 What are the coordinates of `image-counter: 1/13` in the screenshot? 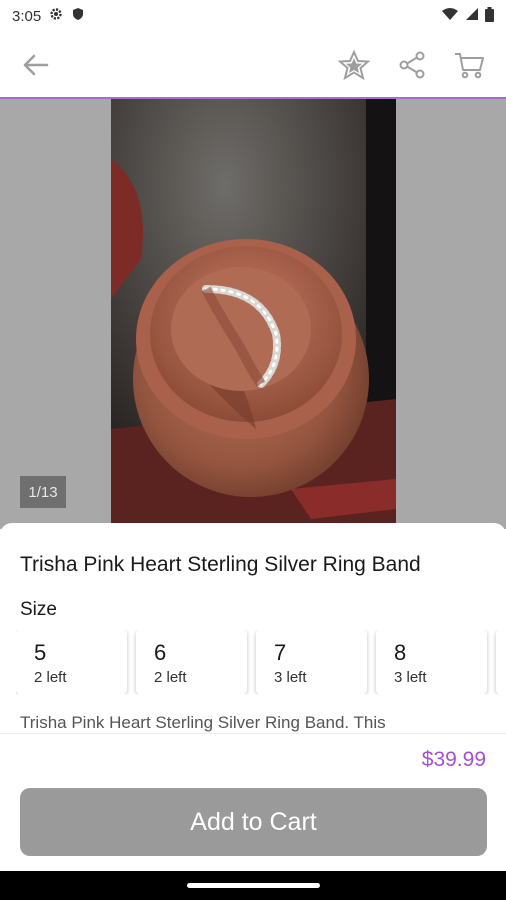 It's located at (43, 492).